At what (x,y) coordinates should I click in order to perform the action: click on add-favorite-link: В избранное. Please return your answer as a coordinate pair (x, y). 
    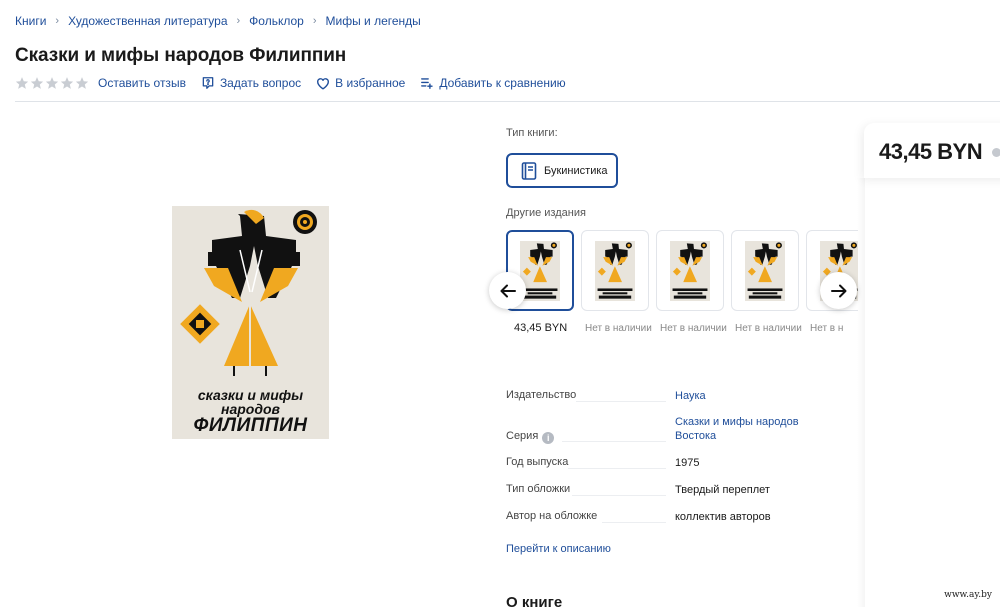
    Looking at the image, I should click on (360, 83).